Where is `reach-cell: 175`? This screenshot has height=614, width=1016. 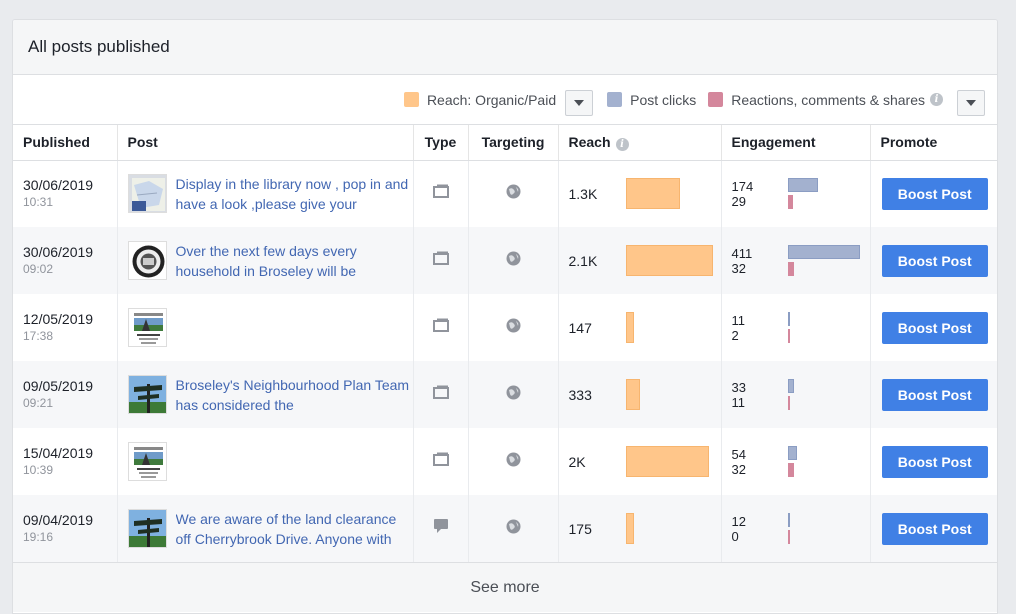 reach-cell: 175 is located at coordinates (640, 528).